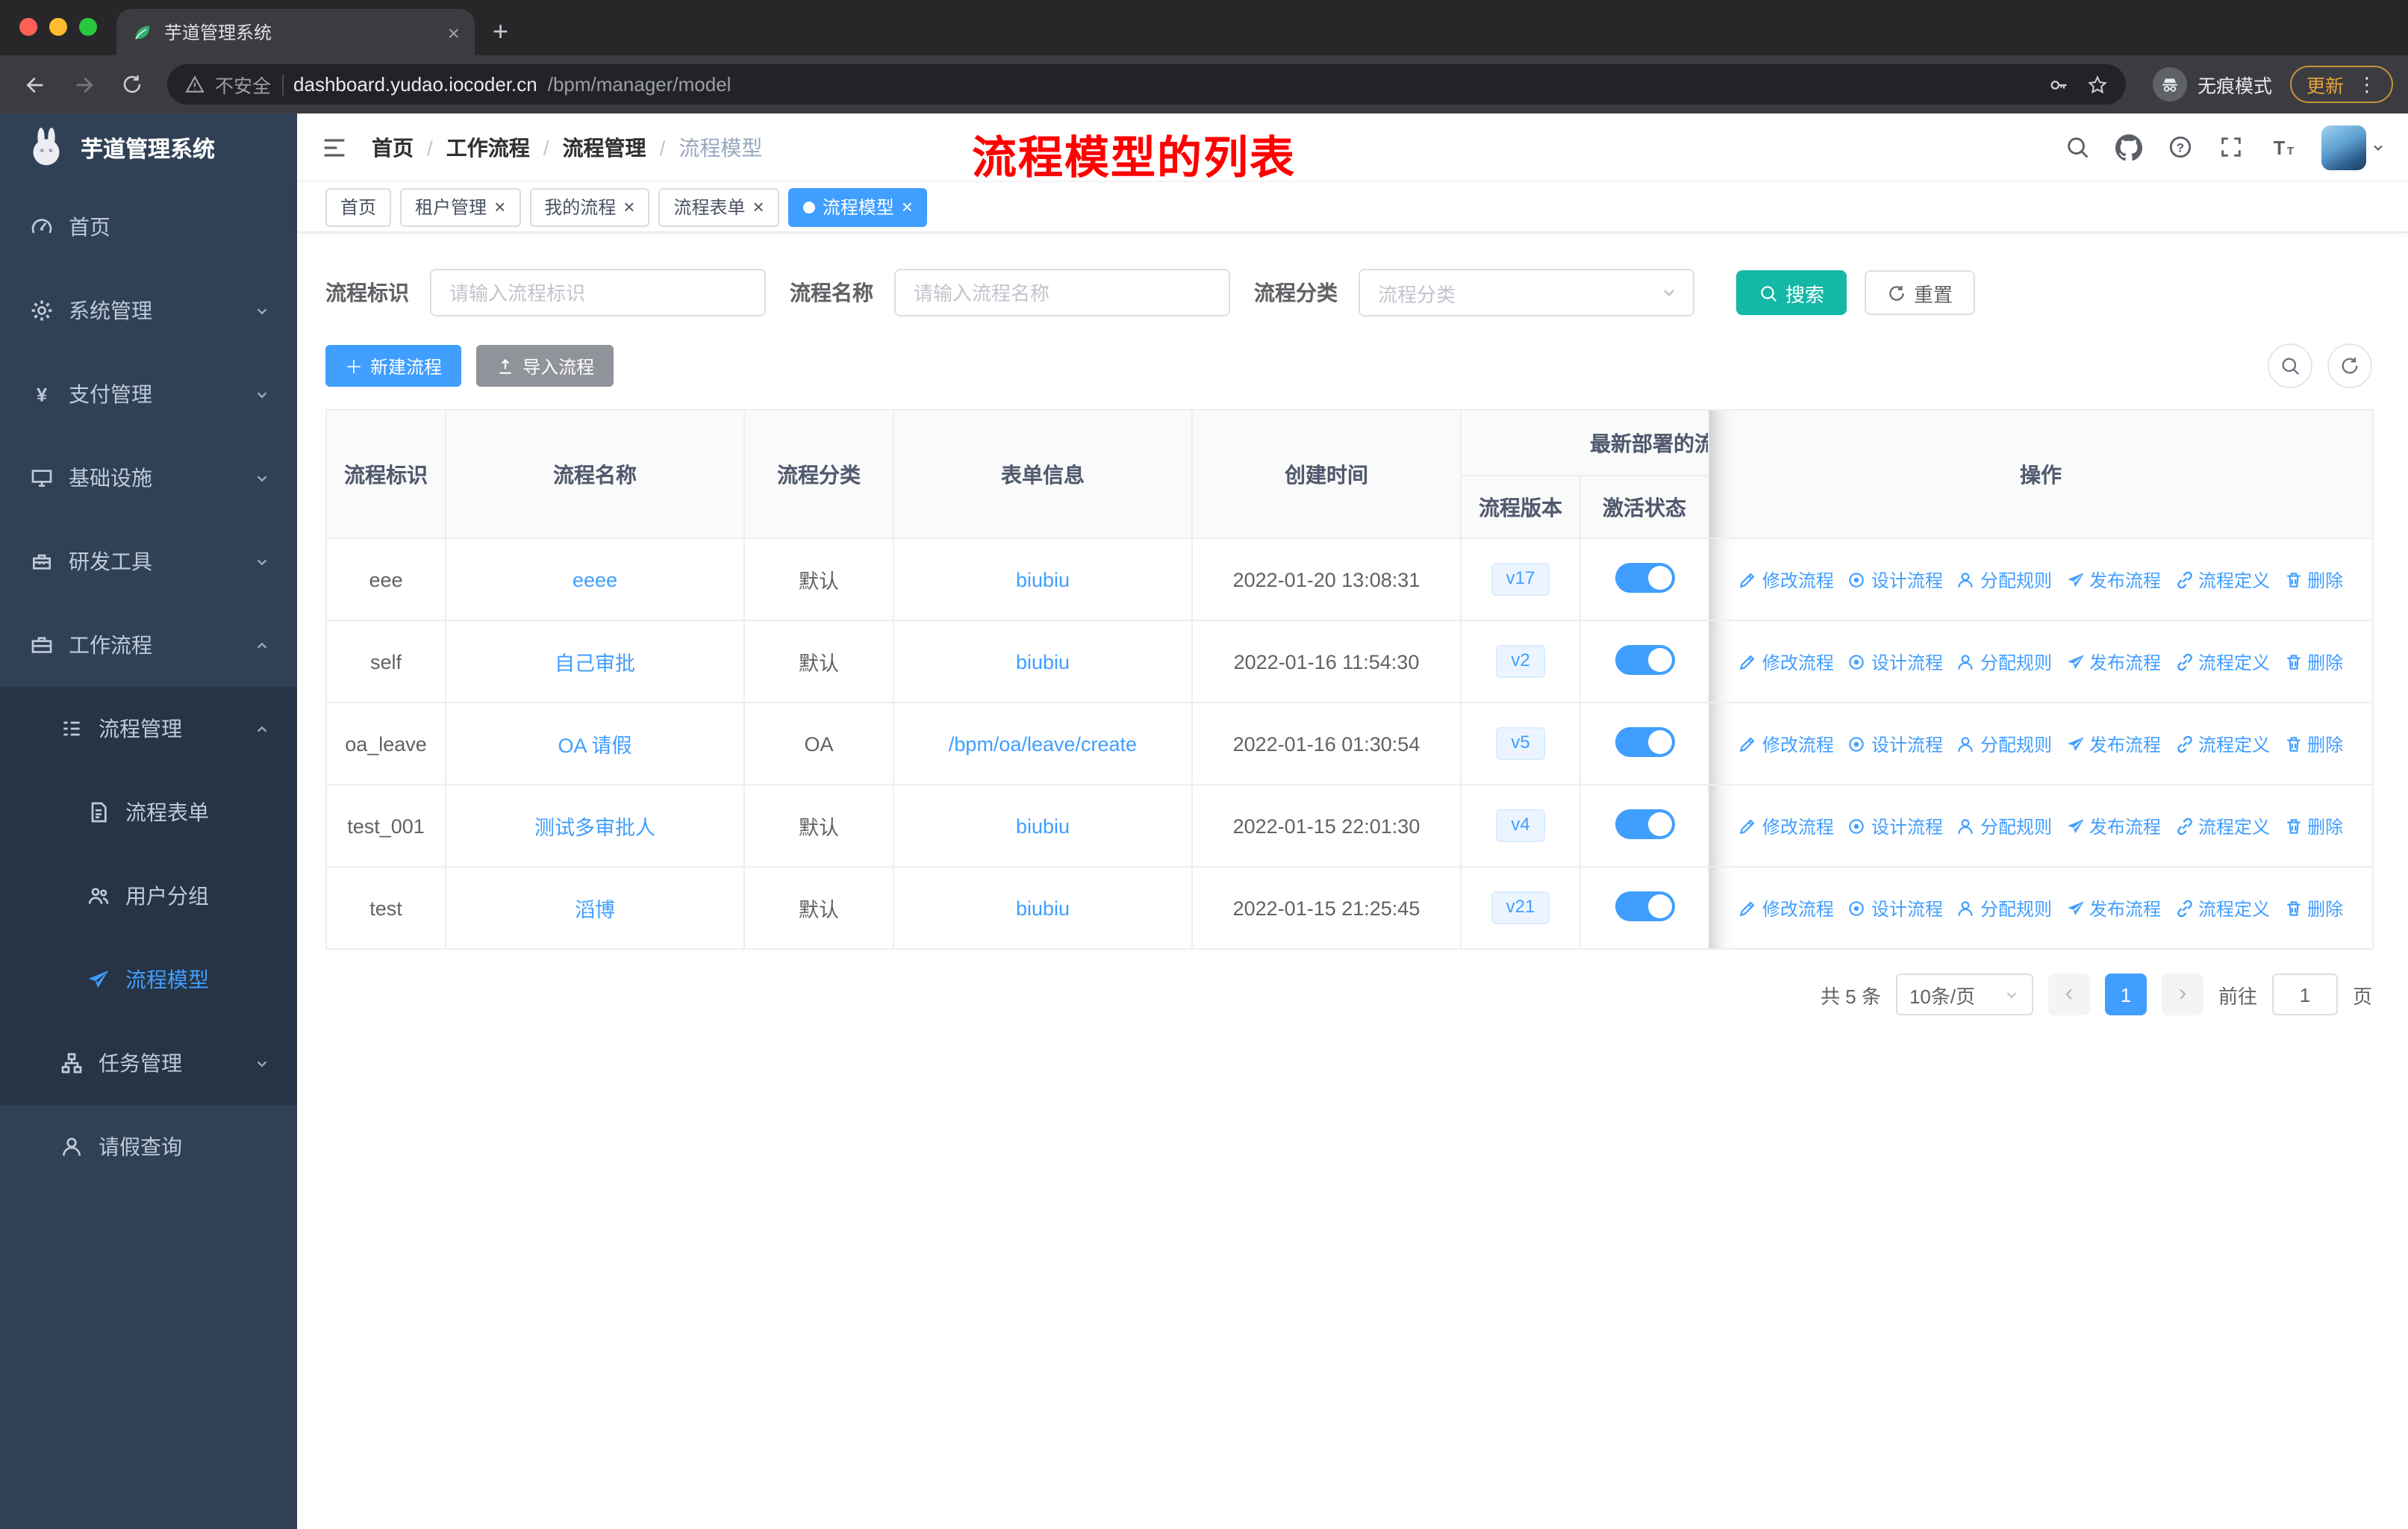  I want to click on hamburger-icon, so click(334, 147).